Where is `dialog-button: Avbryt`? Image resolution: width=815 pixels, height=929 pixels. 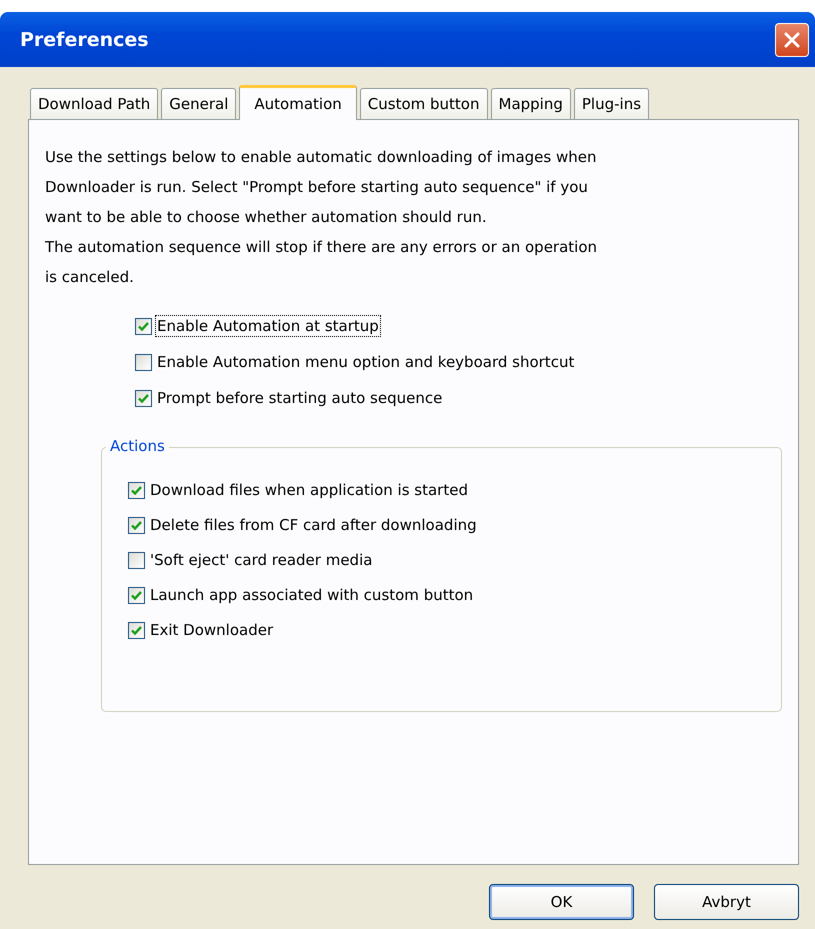 dialog-button: Avbryt is located at coordinates (726, 902).